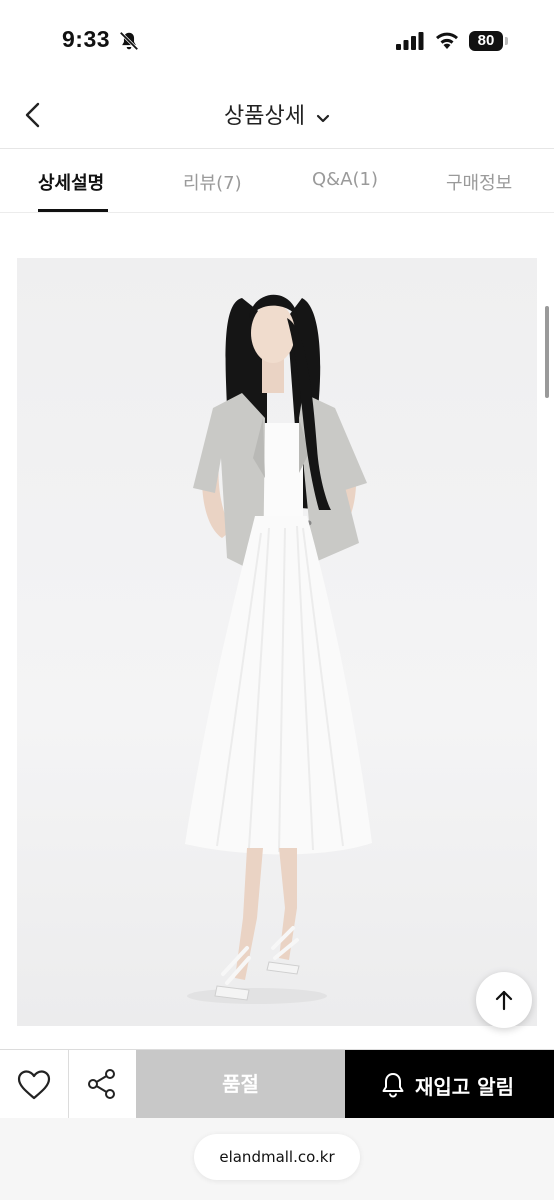 Image resolution: width=554 pixels, height=1200 pixels. Describe the element at coordinates (410, 41) in the screenshot. I see `cellular-signal-icon` at that location.